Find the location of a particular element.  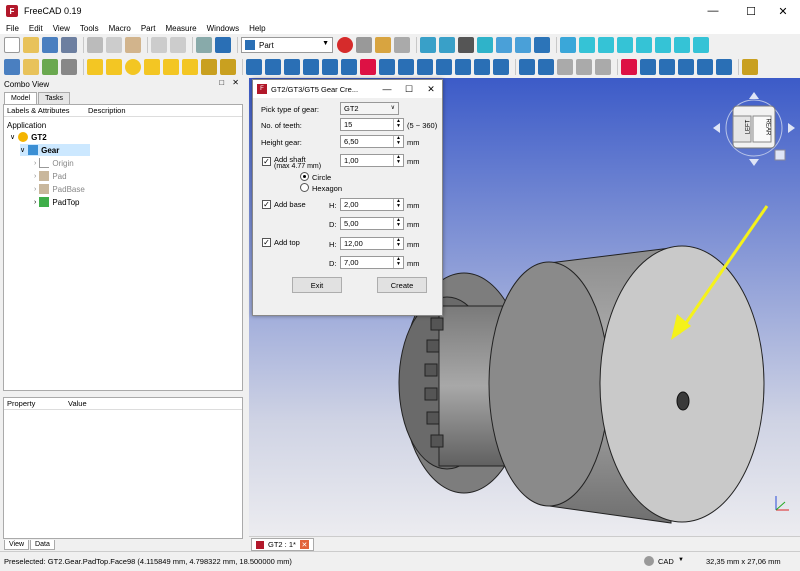

tree-item-pad: › Pad is located at coordinates (50, 176).